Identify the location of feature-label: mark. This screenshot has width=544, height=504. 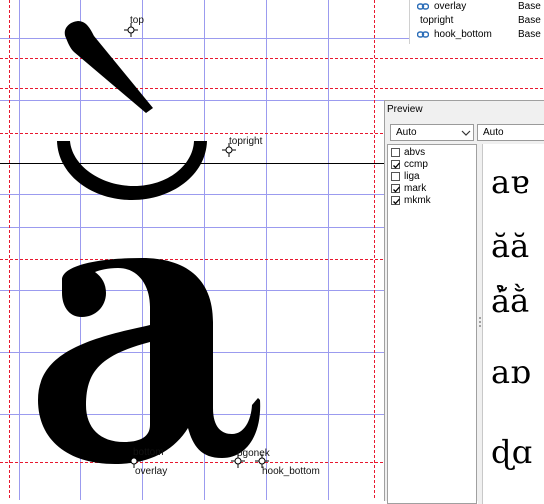
(415, 188).